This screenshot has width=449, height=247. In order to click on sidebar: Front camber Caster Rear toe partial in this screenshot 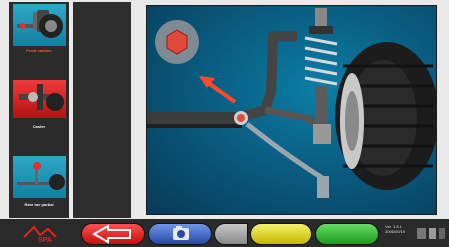, I will do `click(39, 110)`.